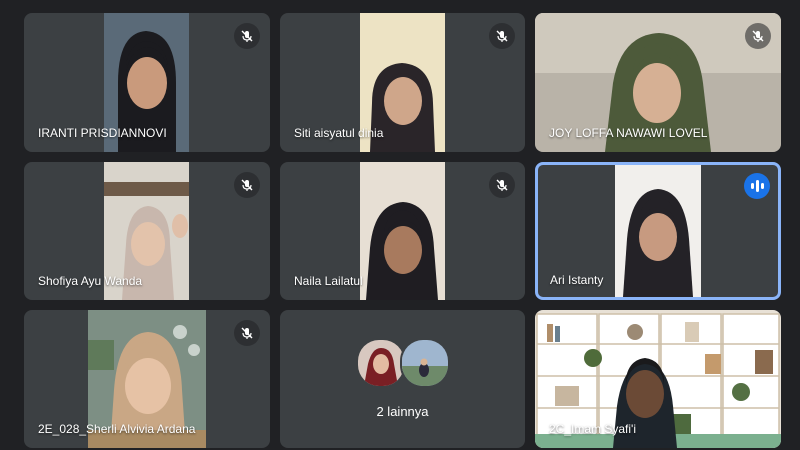 The width and height of the screenshot is (800, 450). Describe the element at coordinates (328, 281) in the screenshot. I see `participant-name: Naila Lailatul` at that location.